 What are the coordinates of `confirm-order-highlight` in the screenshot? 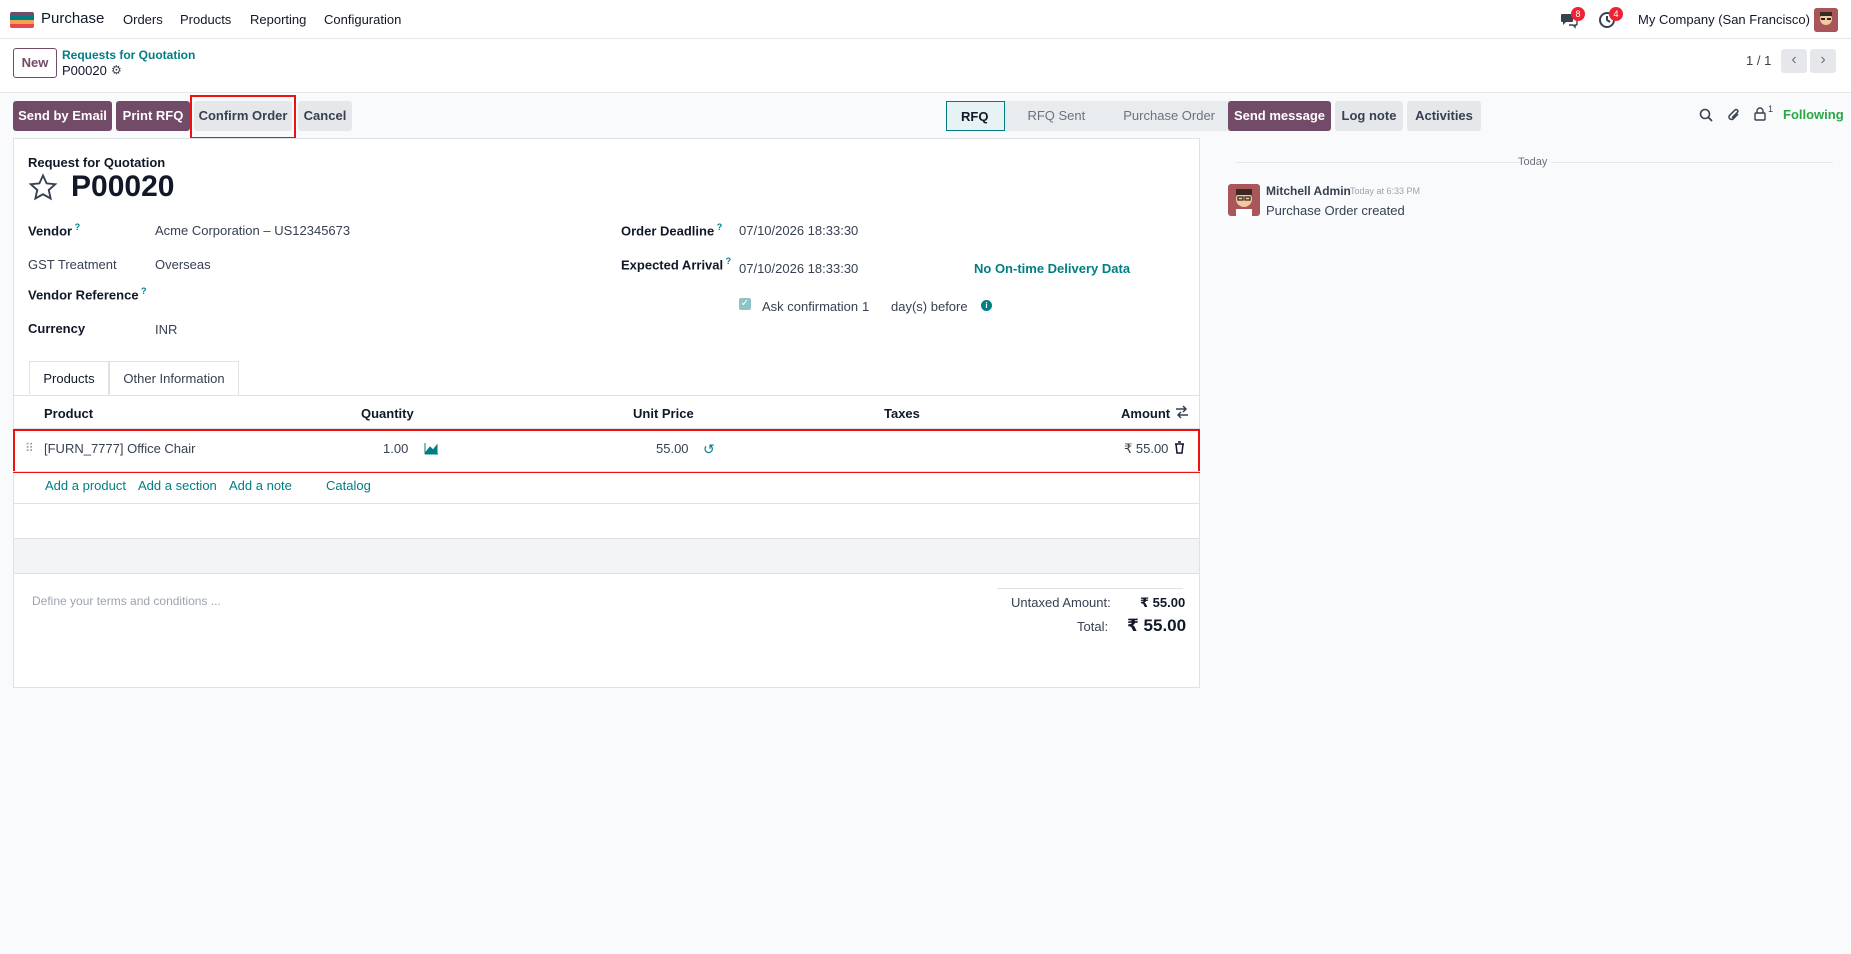 It's located at (243, 117).